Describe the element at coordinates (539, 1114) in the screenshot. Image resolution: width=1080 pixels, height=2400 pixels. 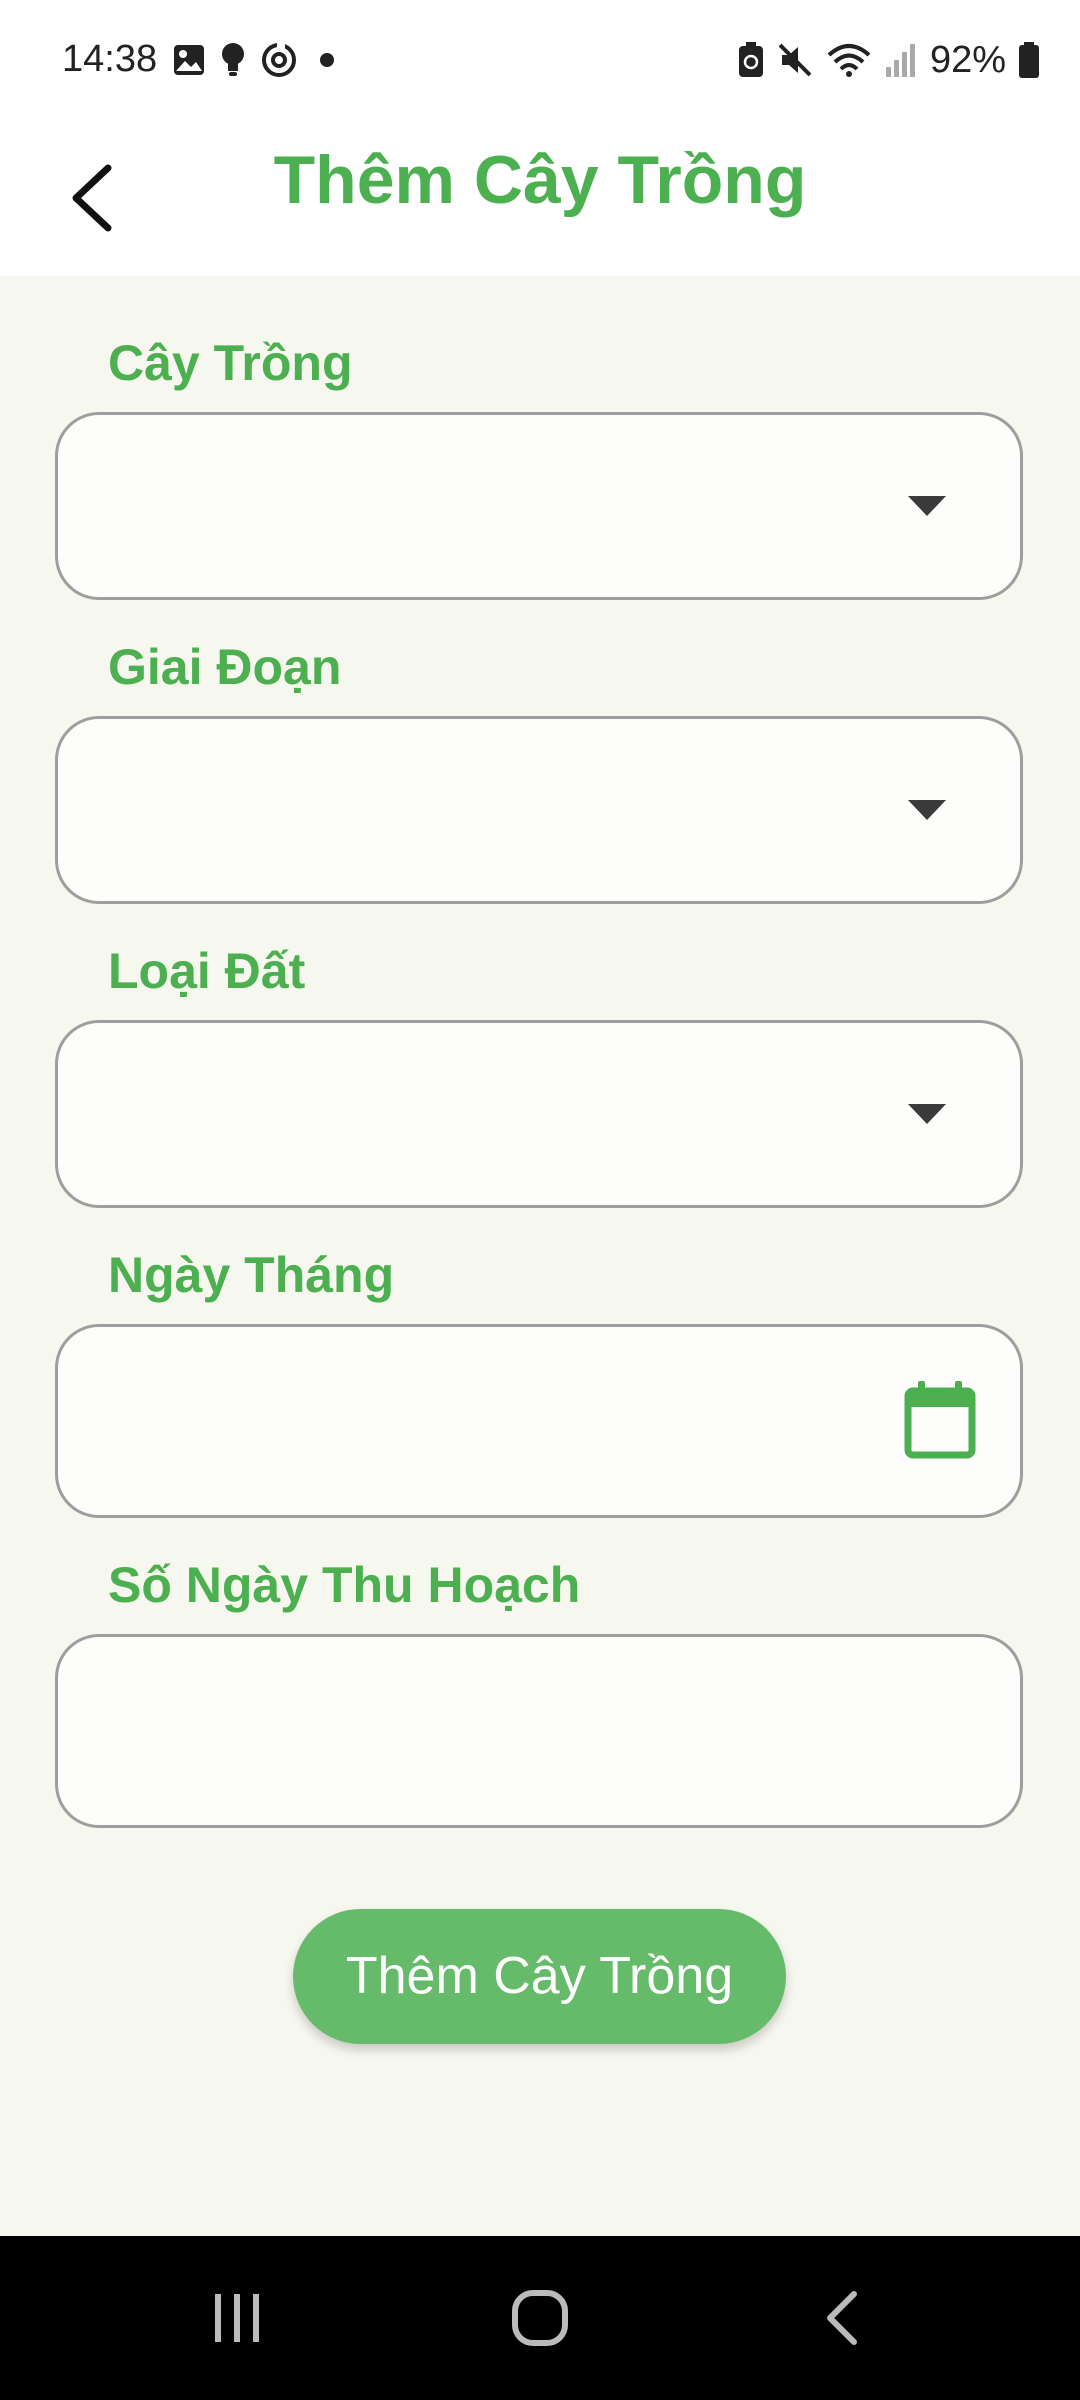
I see `soil-type-dropdown` at that location.